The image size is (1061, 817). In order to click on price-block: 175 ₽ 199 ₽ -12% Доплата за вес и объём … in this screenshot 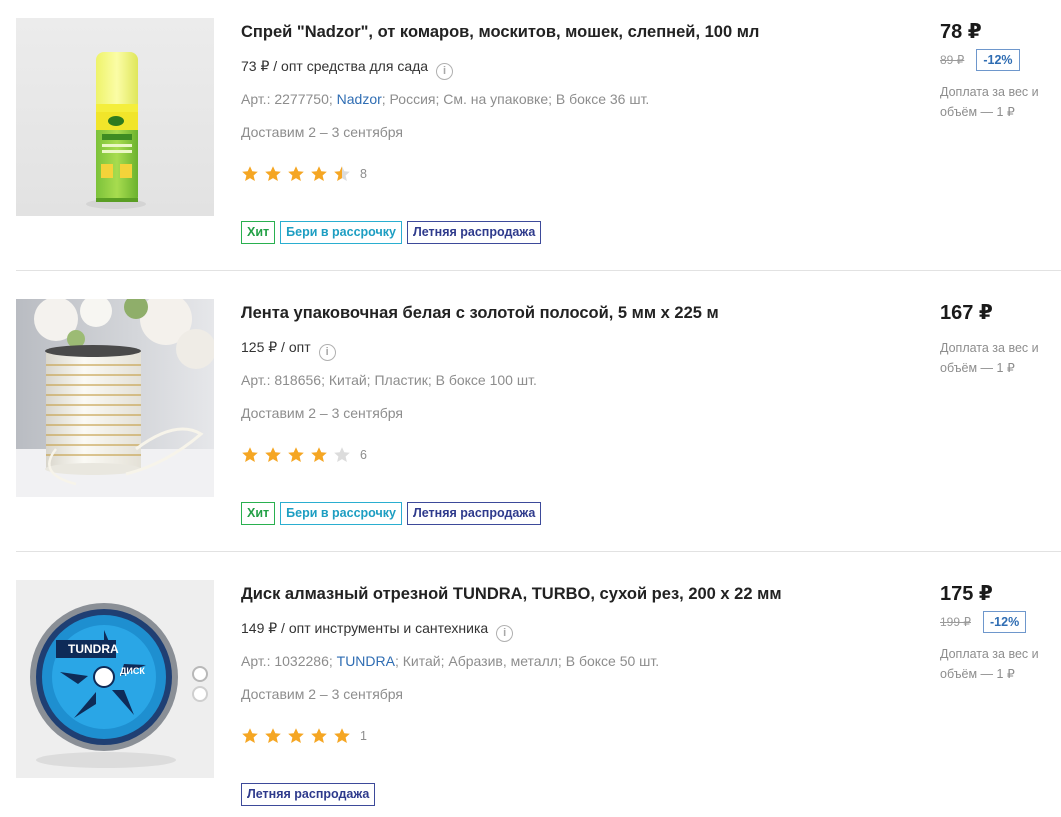, I will do `click(1000, 630)`.